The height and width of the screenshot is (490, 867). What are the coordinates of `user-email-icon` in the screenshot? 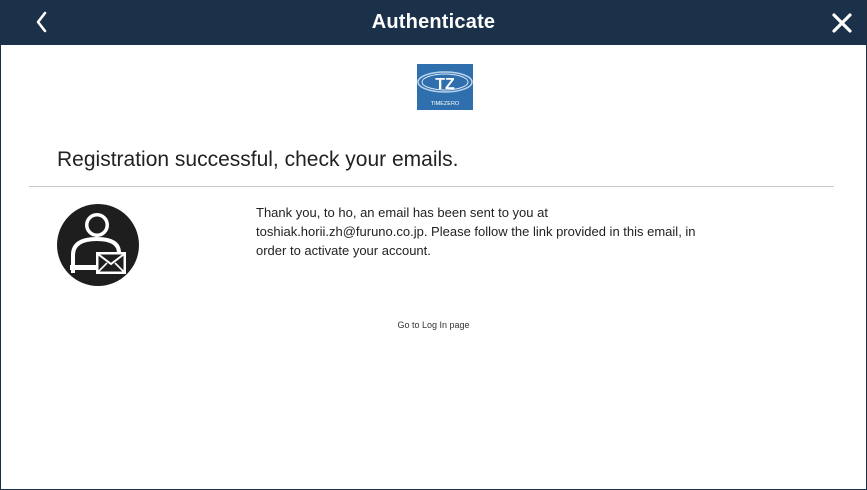 It's located at (98, 245).